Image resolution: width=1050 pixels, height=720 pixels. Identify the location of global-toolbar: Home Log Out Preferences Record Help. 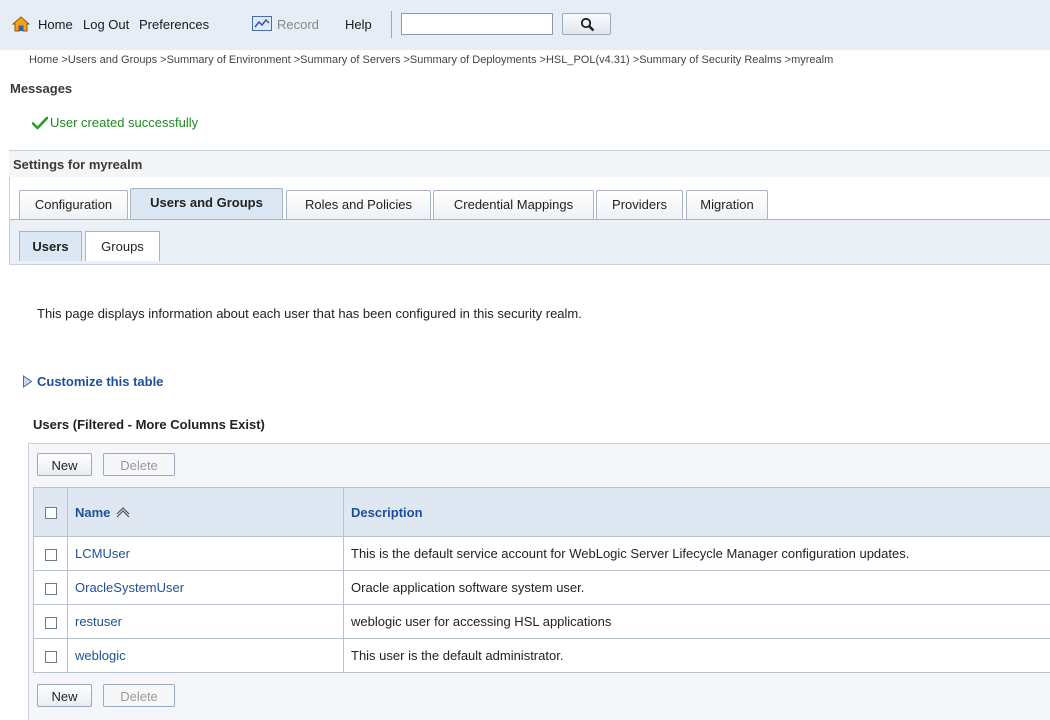
(525, 25).